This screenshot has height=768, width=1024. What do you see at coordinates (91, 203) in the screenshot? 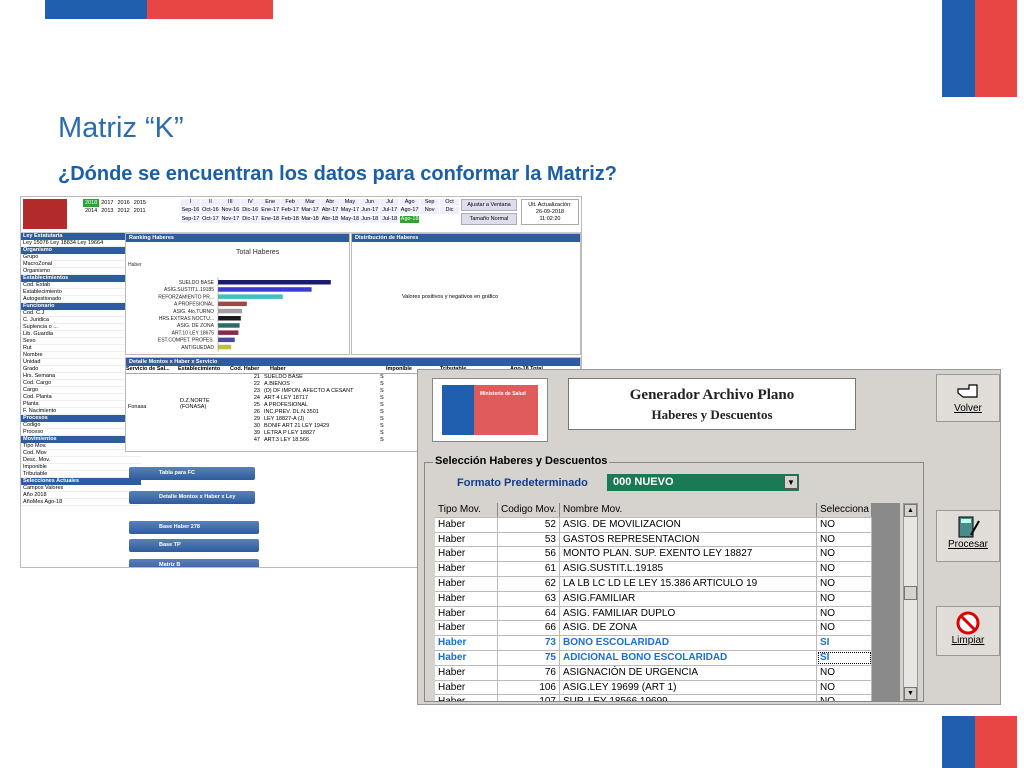
I see `year-cell: 2018` at bounding box center [91, 203].